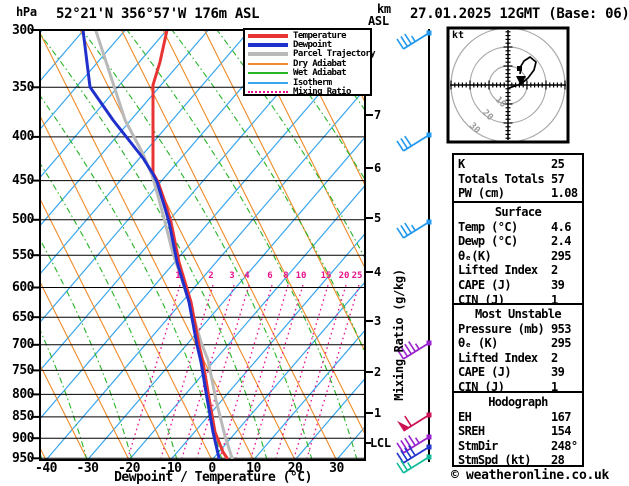 The image size is (629, 486). I want to click on hodograph-ring-label: 10, so click(500, 102).